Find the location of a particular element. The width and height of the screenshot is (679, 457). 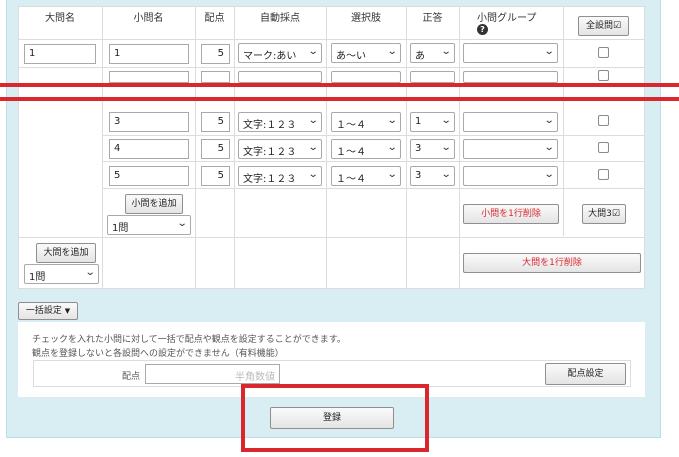

bulk-score-input: 半角数値 is located at coordinates (212, 374).